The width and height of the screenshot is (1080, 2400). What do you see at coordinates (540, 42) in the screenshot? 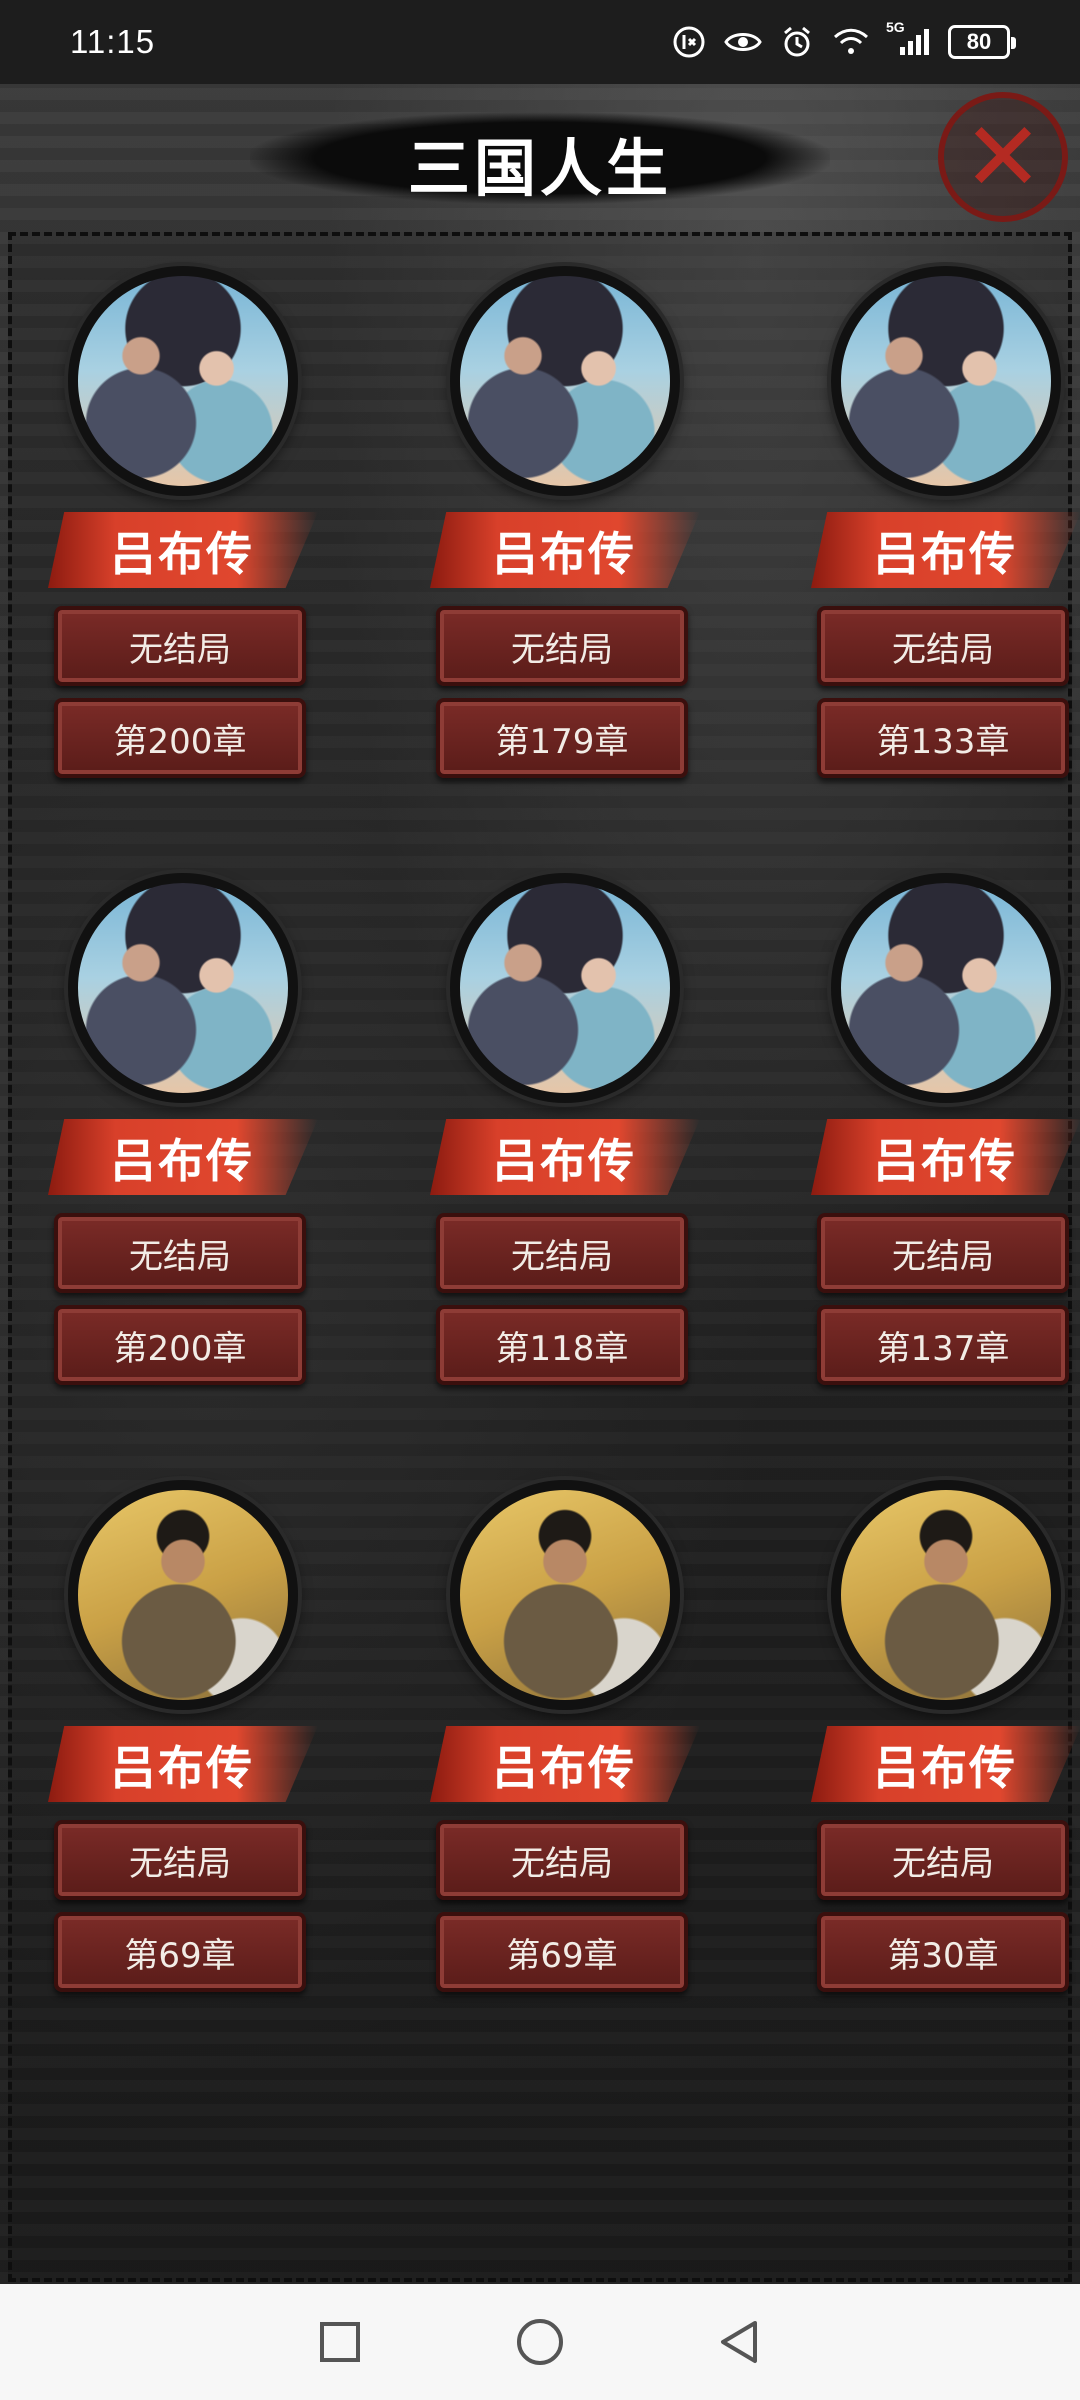
I see `status-bar: 11:15 5G 80` at bounding box center [540, 42].